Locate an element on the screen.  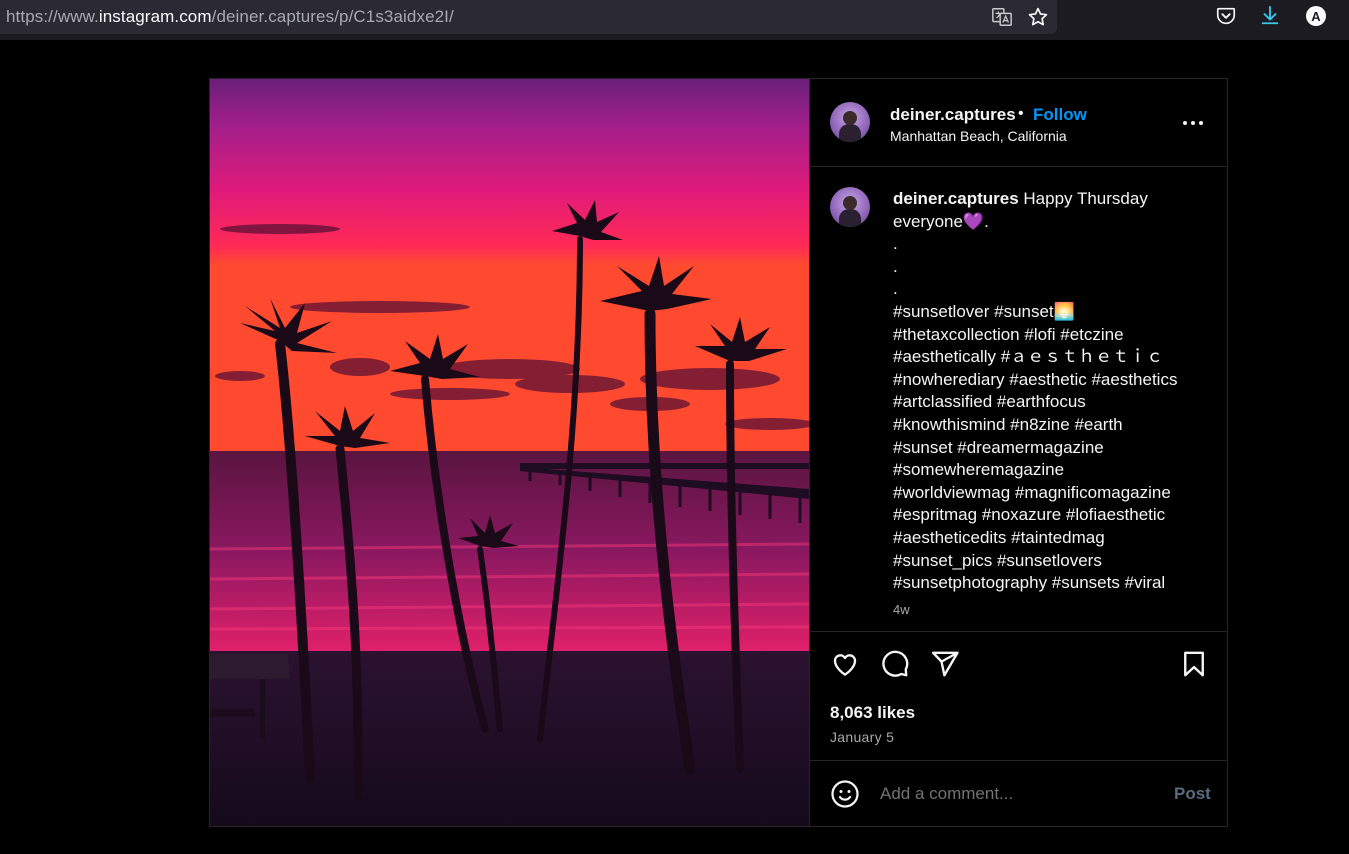
more-options-icon is located at coordinates (1193, 123).